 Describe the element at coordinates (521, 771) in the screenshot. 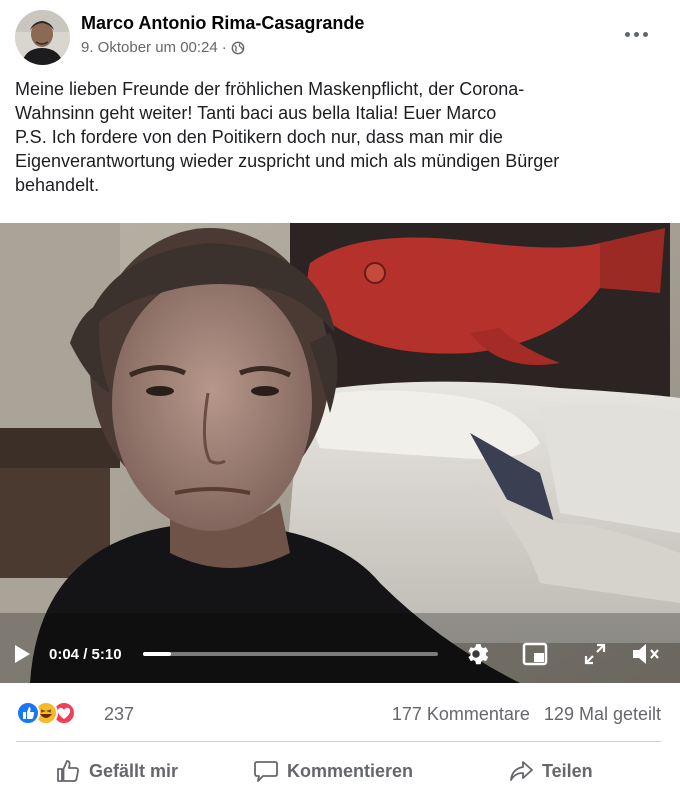

I see `share-icon` at that location.